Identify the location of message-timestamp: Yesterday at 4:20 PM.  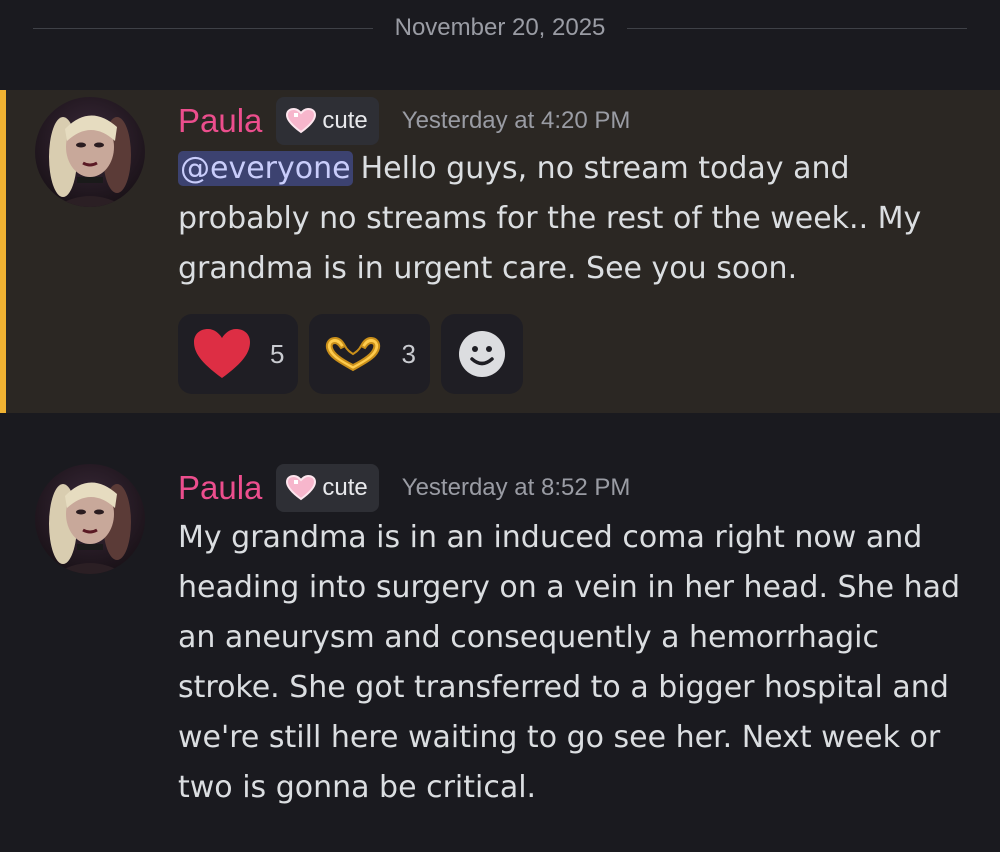
(516, 121).